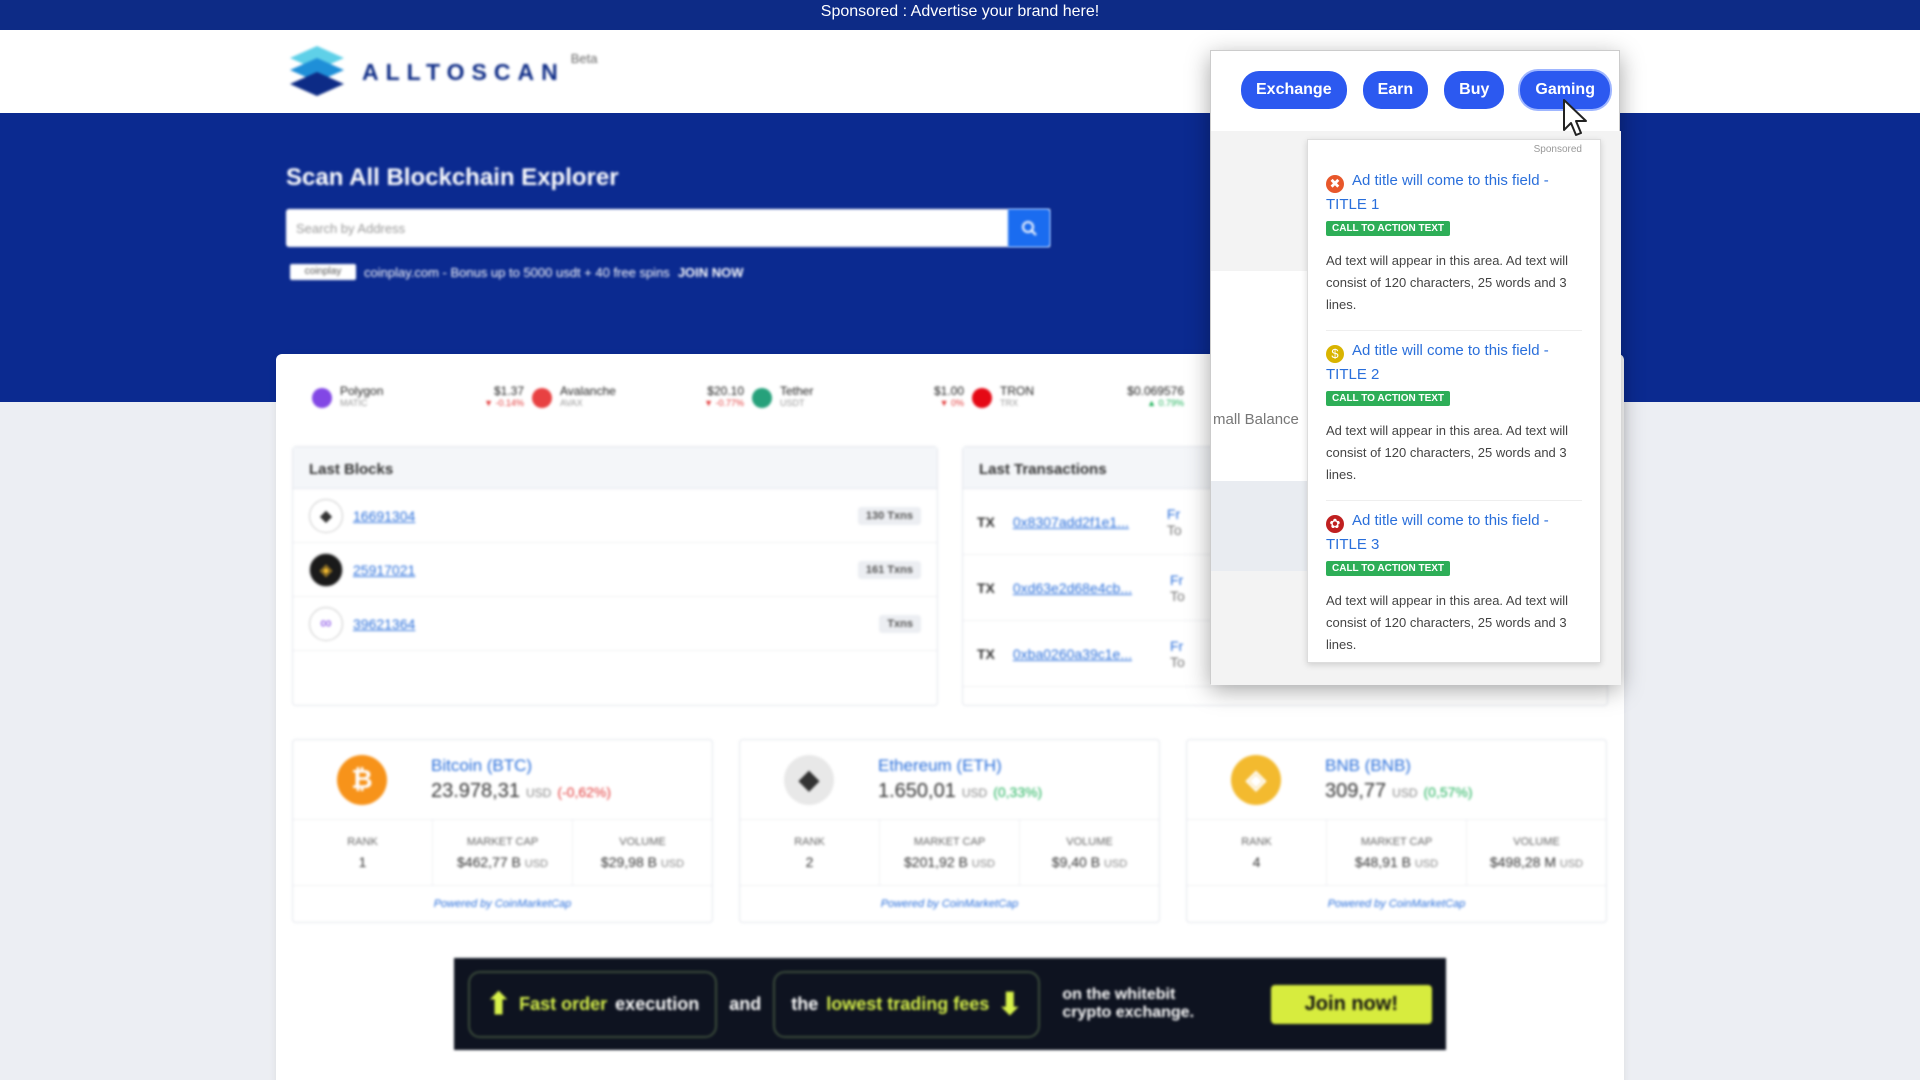 This screenshot has height=1080, width=1920. I want to click on stat-value-number: $462,77 B, so click(489, 861).